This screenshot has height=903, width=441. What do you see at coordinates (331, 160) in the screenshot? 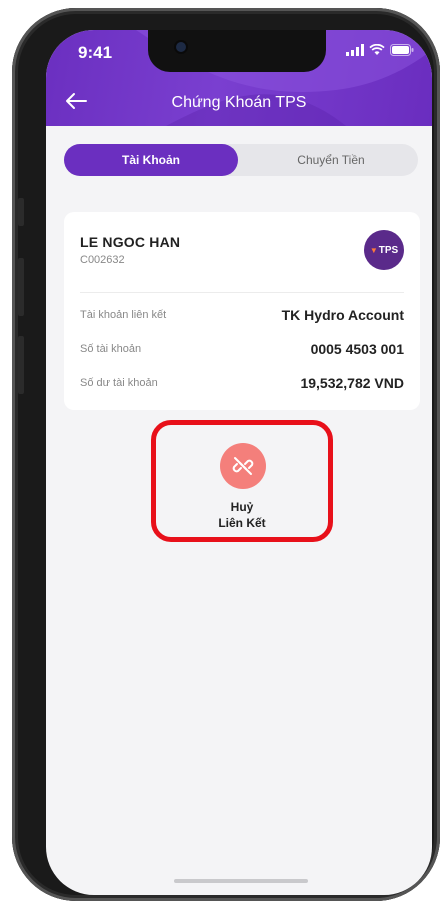
I see `tab-chuyen-tien: Chuyển Tiền` at bounding box center [331, 160].